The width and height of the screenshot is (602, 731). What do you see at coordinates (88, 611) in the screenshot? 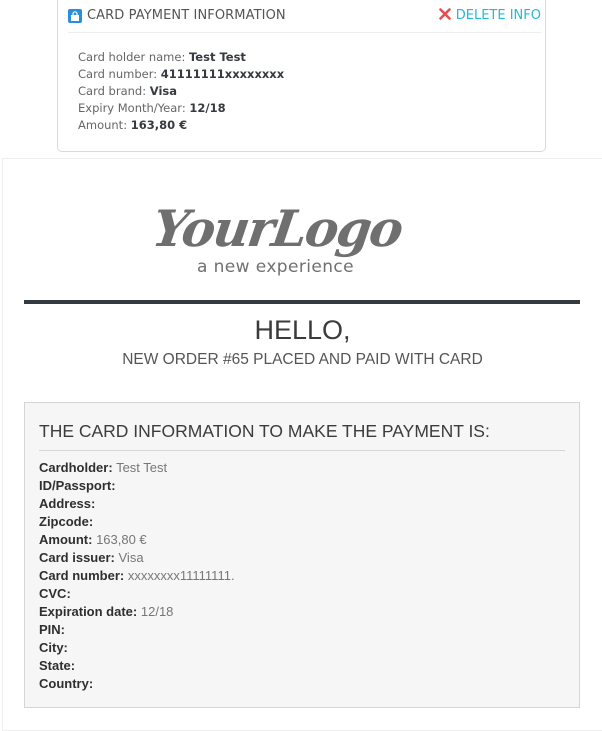
I see `field-label: Expiration date:` at bounding box center [88, 611].